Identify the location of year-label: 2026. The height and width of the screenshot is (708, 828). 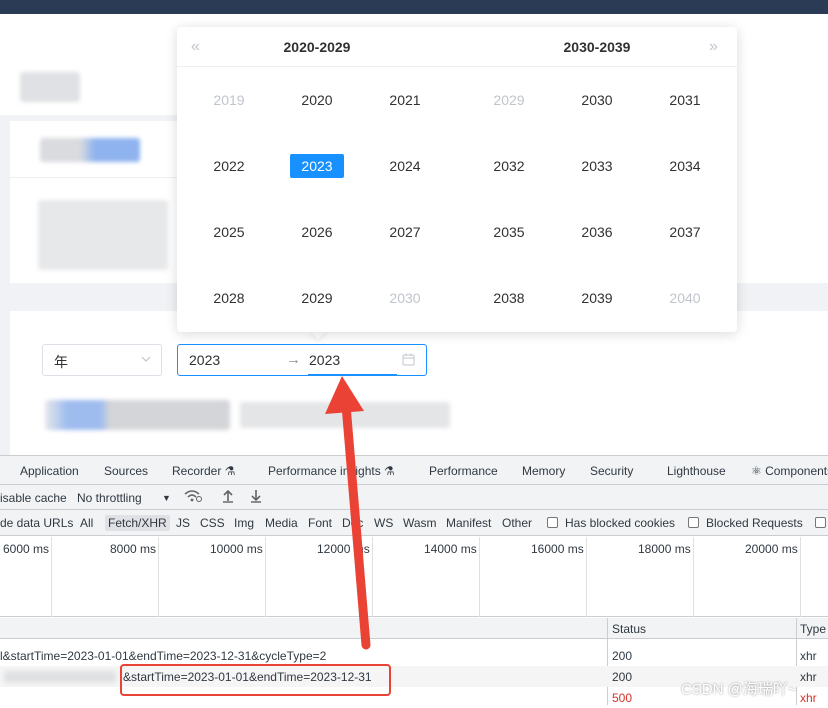
(317, 232).